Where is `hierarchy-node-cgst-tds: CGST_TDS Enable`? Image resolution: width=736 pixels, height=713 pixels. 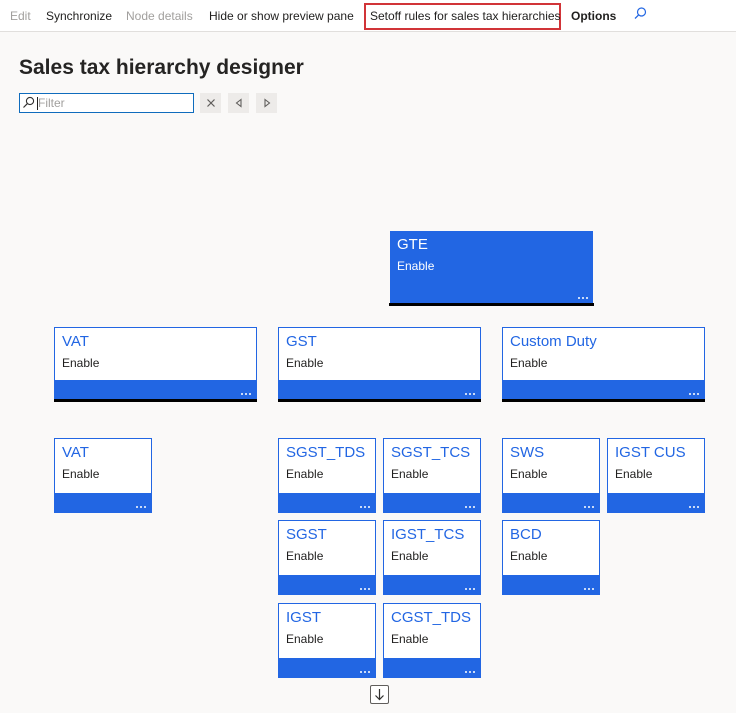
hierarchy-node-cgst-tds: CGST_TDS Enable is located at coordinates (432, 640).